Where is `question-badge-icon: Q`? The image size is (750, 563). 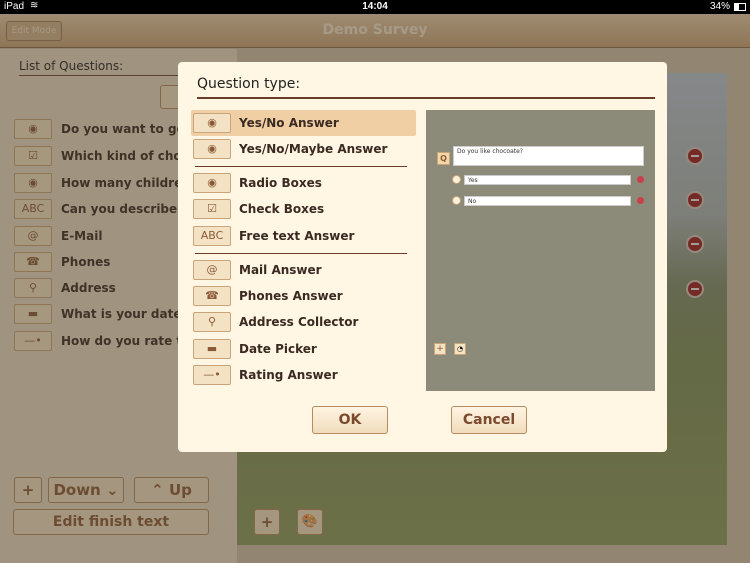 question-badge-icon: Q is located at coordinates (443, 158).